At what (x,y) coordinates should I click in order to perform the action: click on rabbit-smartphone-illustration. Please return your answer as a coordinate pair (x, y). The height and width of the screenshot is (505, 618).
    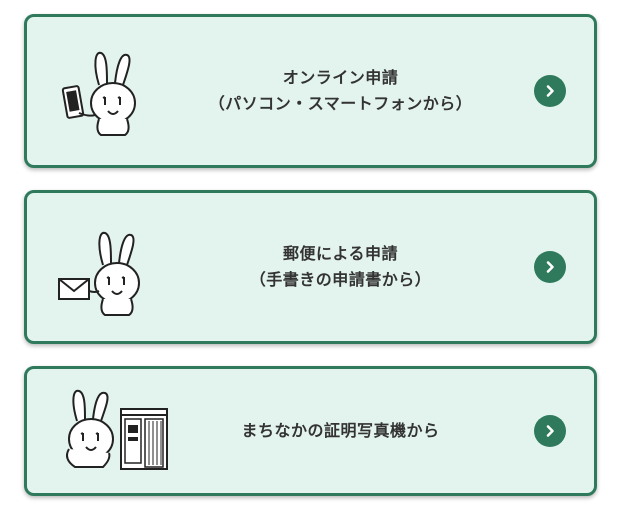
    Looking at the image, I should click on (98, 93).